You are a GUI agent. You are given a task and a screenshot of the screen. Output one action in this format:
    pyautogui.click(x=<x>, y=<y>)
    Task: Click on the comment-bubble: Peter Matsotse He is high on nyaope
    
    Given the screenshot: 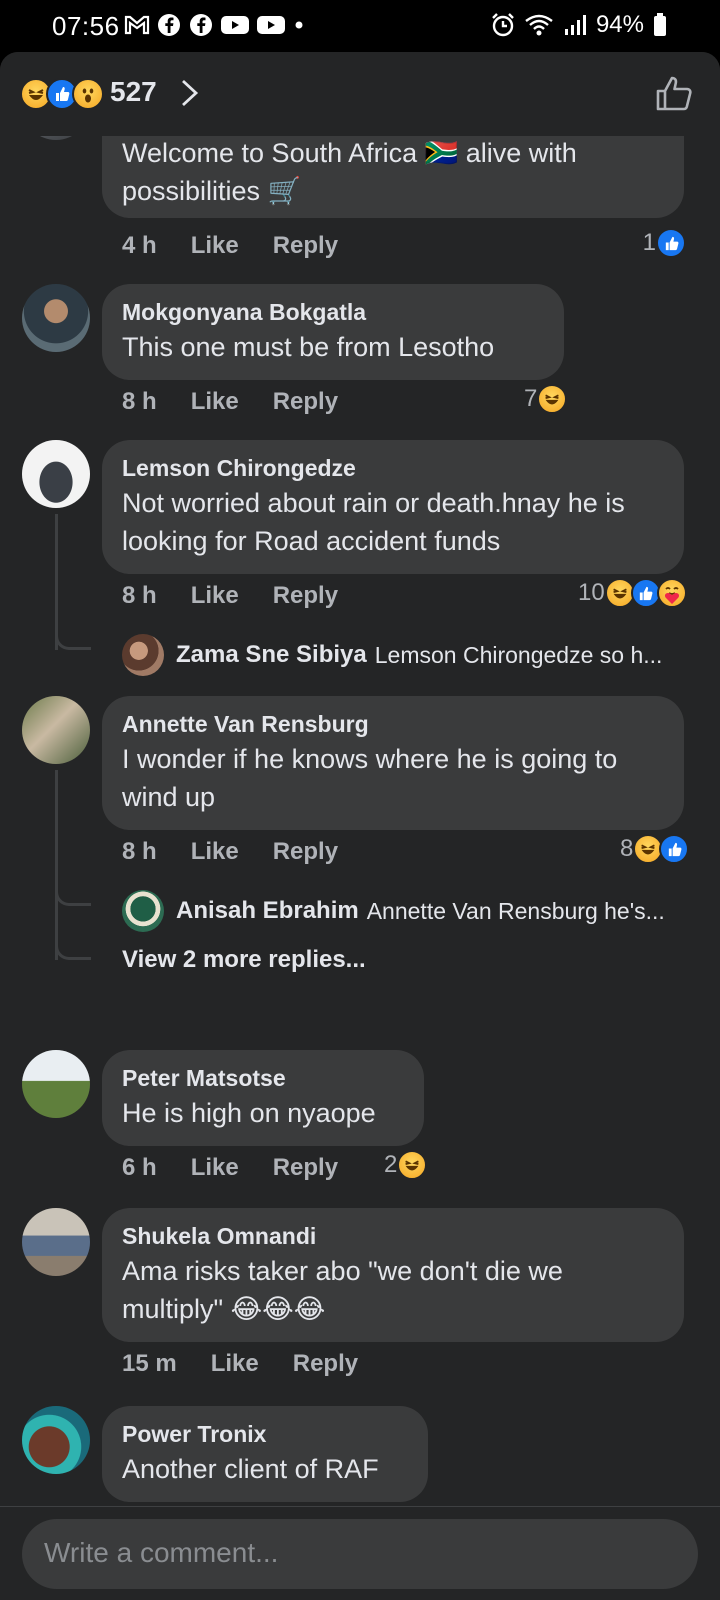 What is the action you would take?
    pyautogui.click(x=263, y=1098)
    